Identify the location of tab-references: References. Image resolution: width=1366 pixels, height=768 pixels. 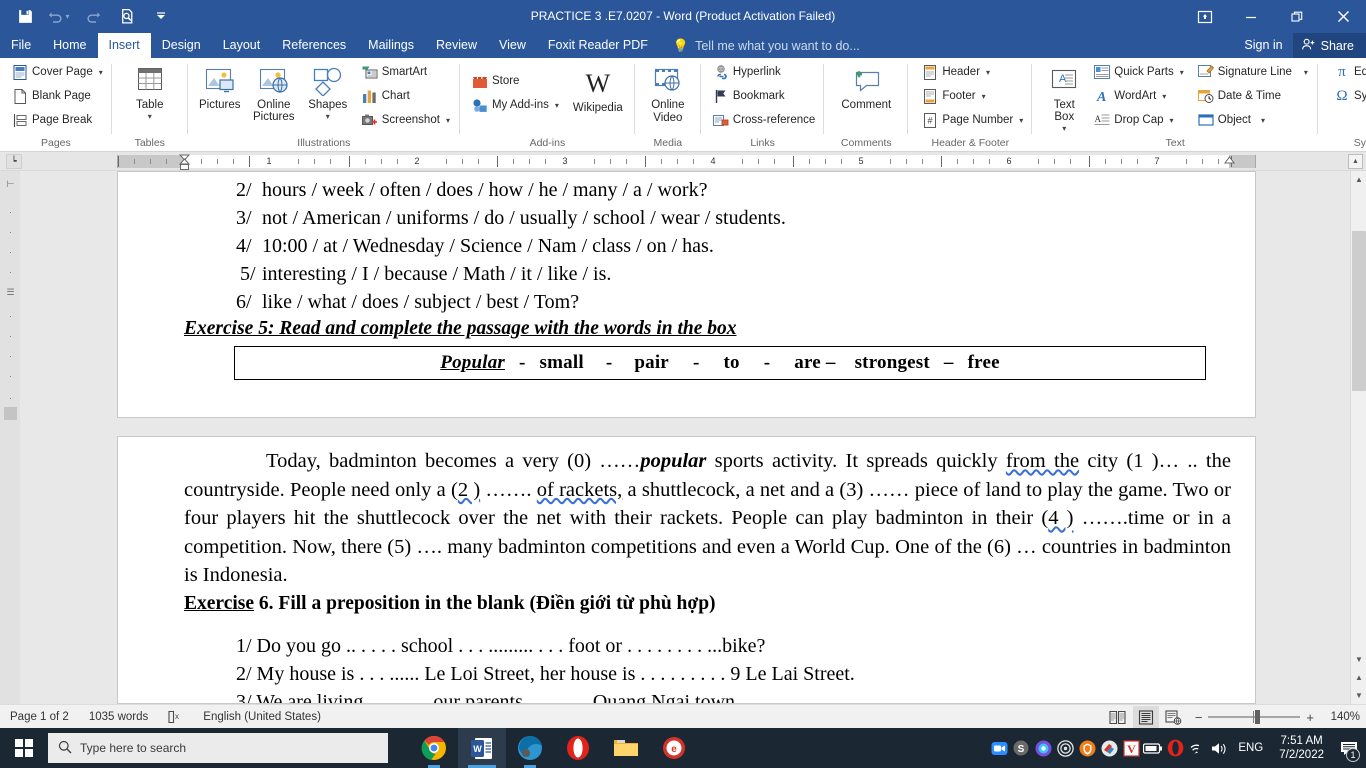
(314, 45).